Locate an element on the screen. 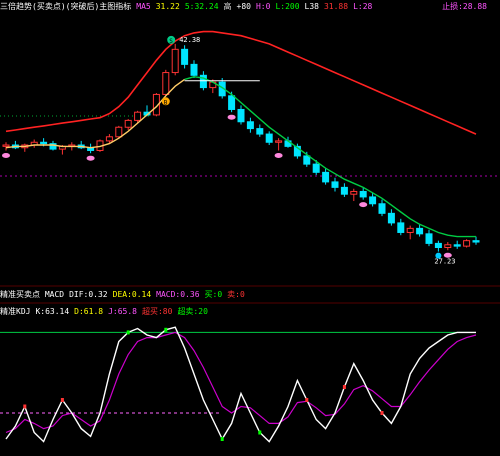  mid-bar-value: 买:0 is located at coordinates (213, 294).